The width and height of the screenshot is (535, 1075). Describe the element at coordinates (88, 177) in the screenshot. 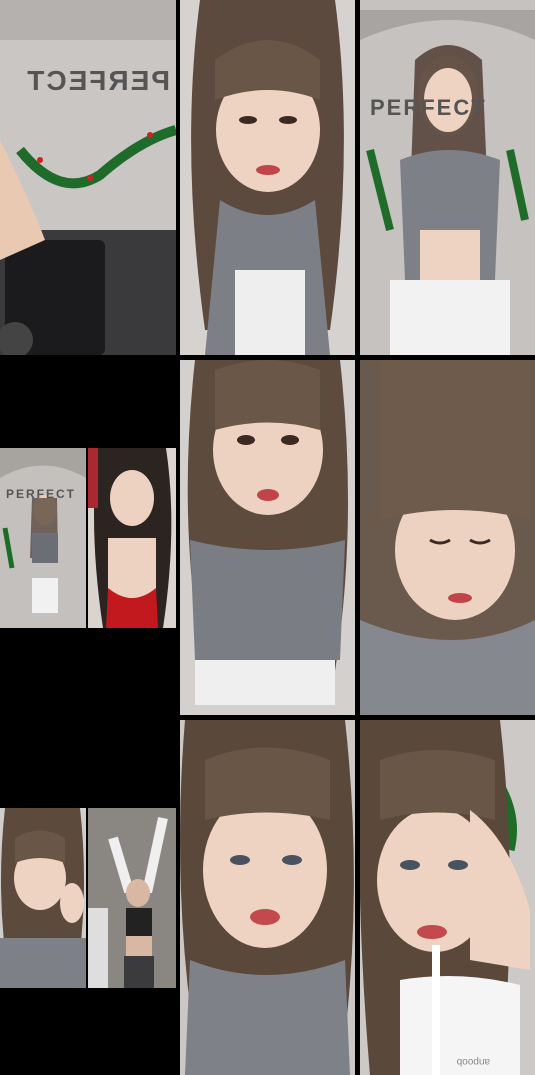

I see `tile-office-room: PERFECT` at that location.